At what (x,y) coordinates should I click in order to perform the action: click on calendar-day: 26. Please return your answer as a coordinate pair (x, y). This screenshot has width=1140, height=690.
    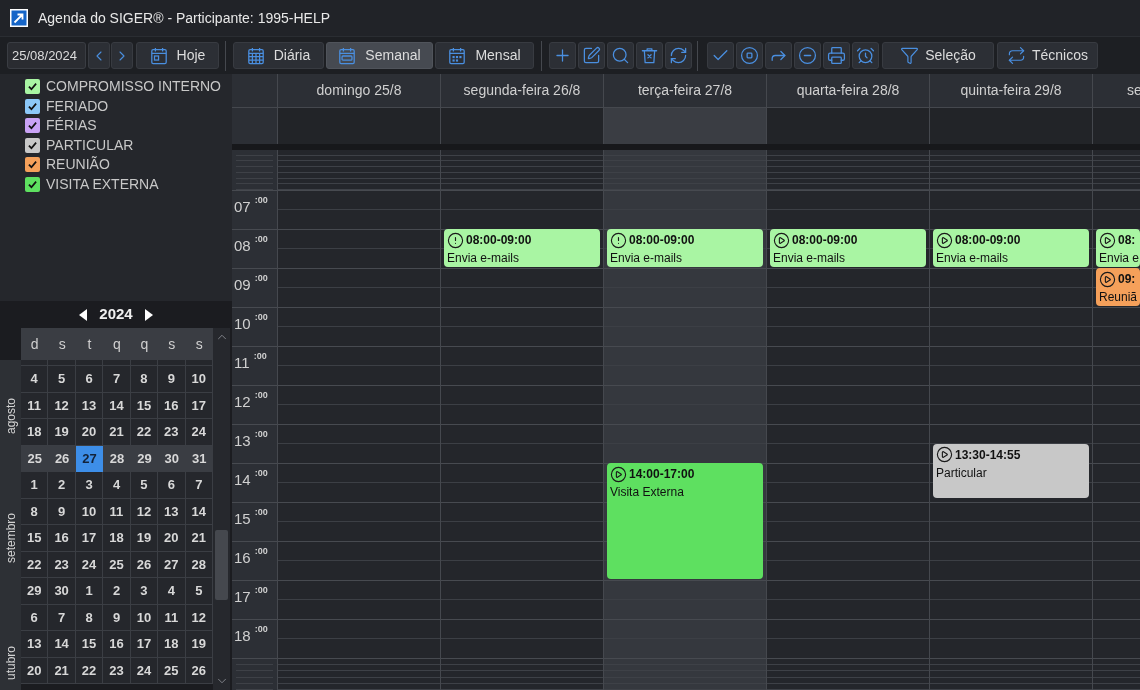
    Looking at the image, I should click on (62, 458).